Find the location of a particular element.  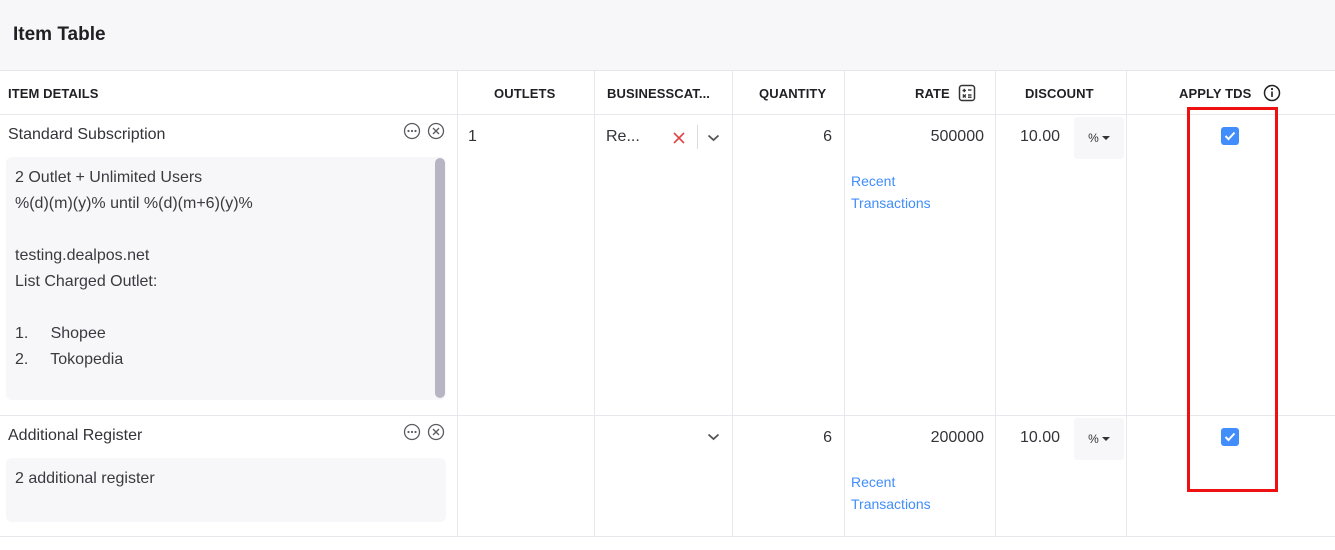

item-description: 2 additional register is located at coordinates (226, 490).